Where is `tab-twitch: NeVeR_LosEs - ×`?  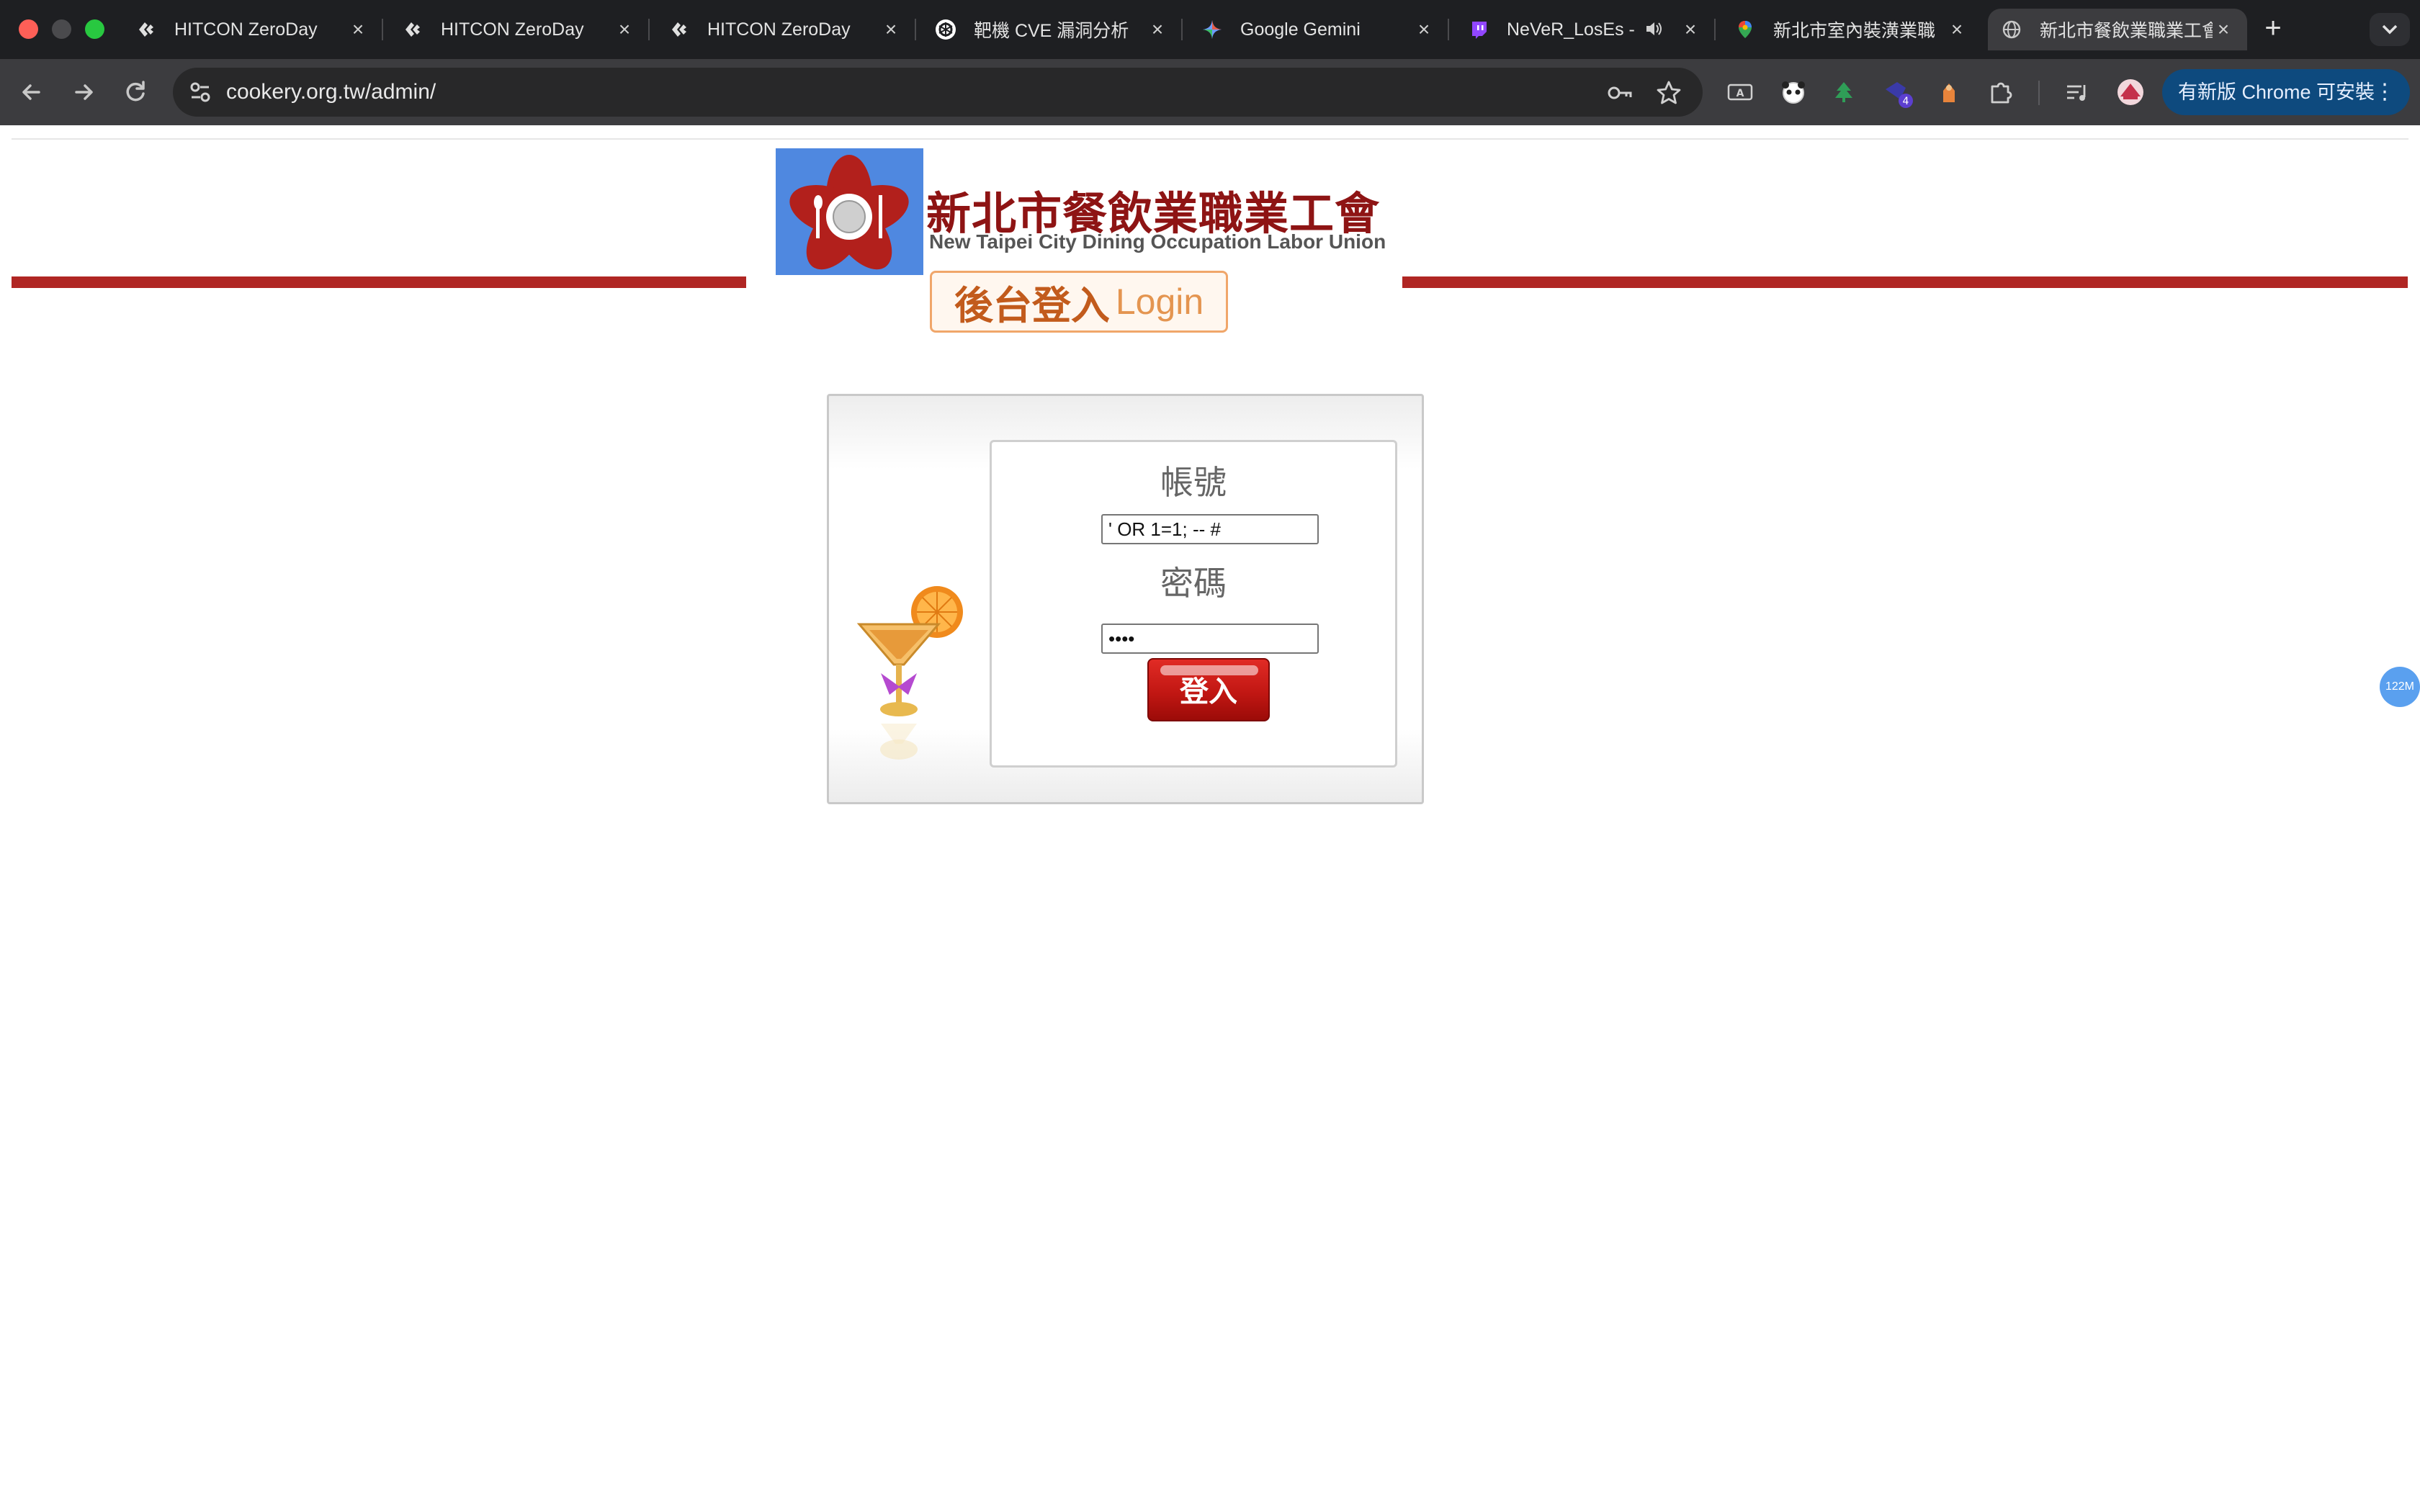 tab-twitch: NeVeR_LosEs - × is located at coordinates (1585, 29).